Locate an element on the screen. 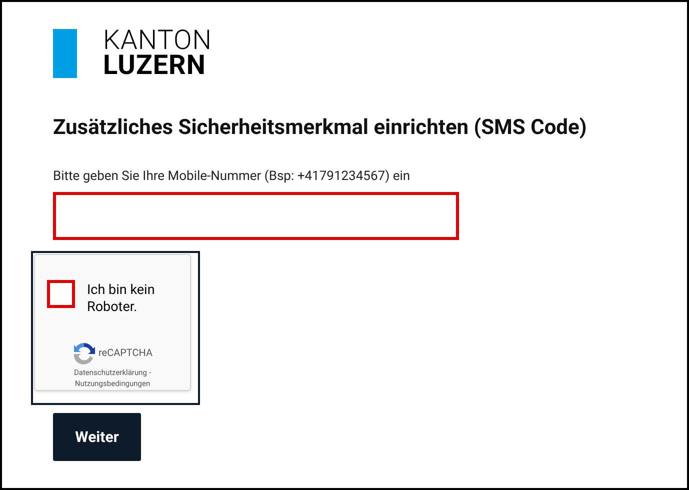 The height and width of the screenshot is (490, 689). logo-text: LUZERN is located at coordinates (154, 65).